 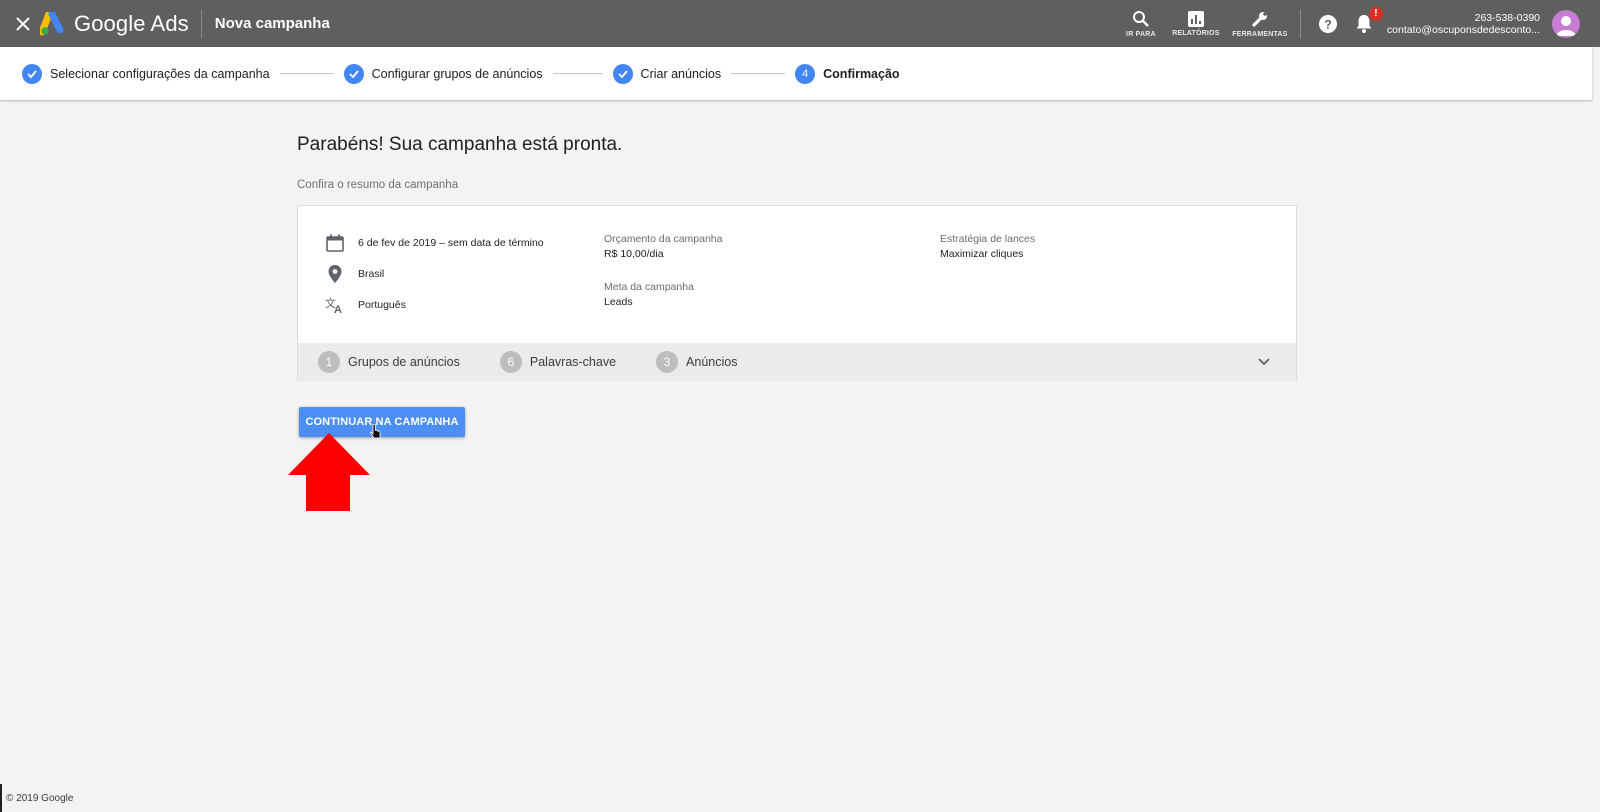 What do you see at coordinates (371, 274) in the screenshot?
I see `campaign-location: Brasil` at bounding box center [371, 274].